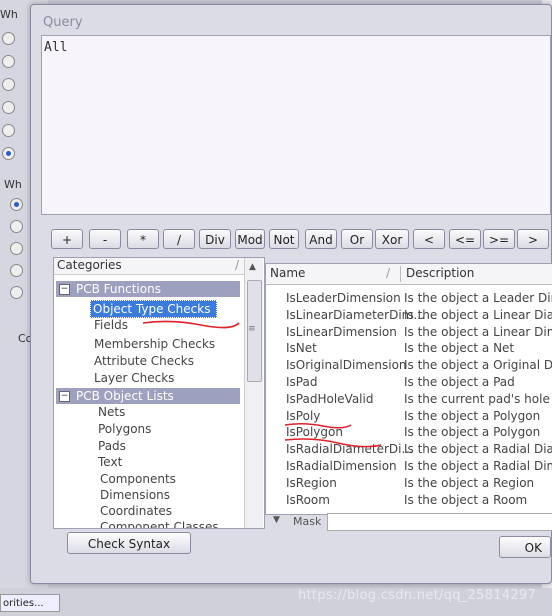  What do you see at coordinates (125, 396) in the screenshot?
I see `category-group-label: PCB Object Lists` at bounding box center [125, 396].